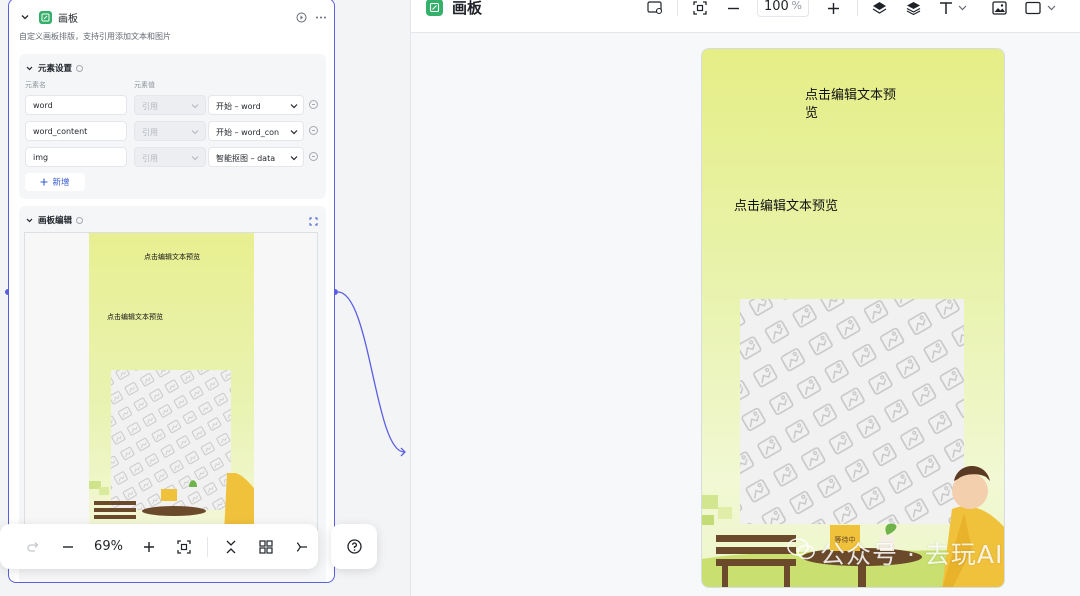 The width and height of the screenshot is (1080, 596). I want to click on element-value-select: 开始 – word, so click(256, 105).